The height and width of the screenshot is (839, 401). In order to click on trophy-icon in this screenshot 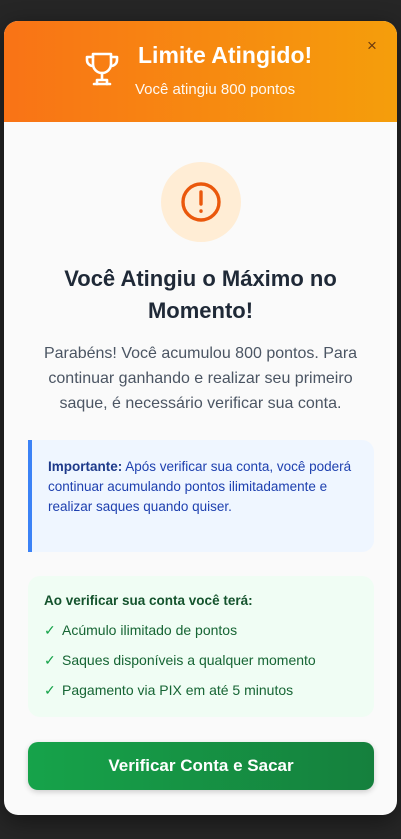, I will do `click(102, 69)`.